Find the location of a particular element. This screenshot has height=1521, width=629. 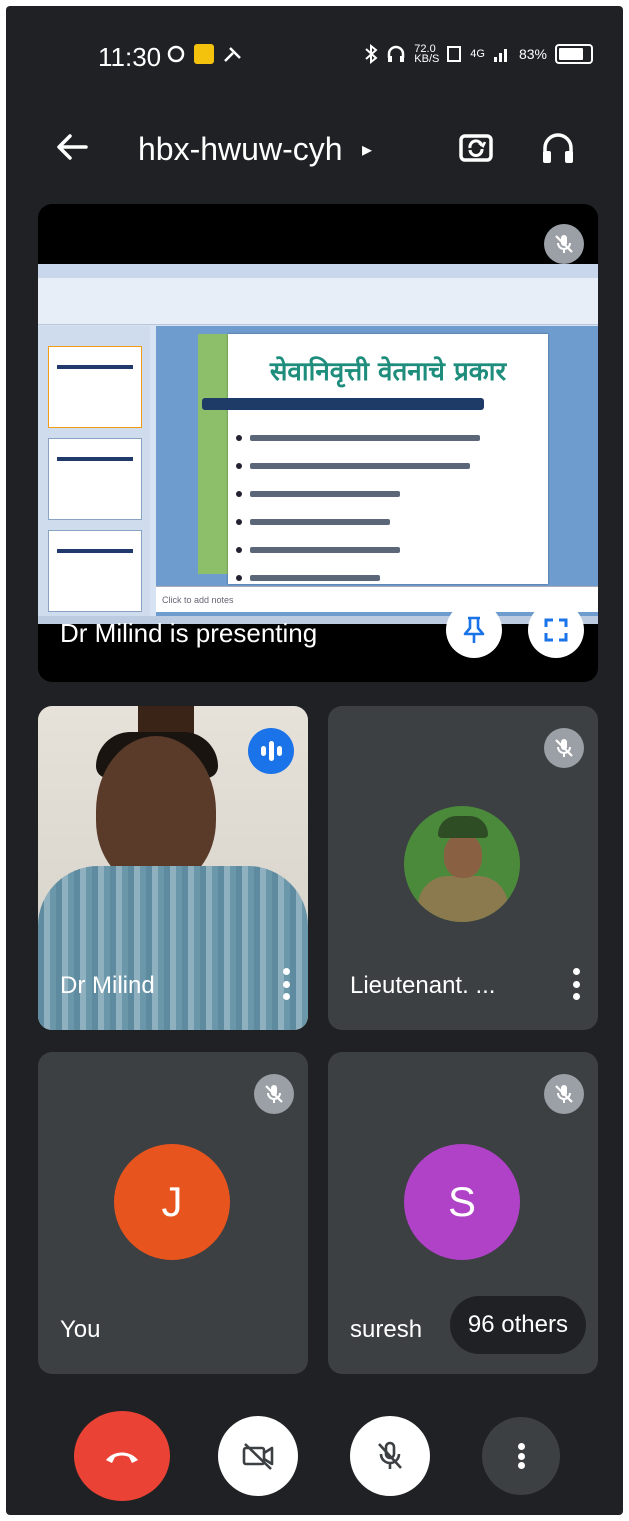

participant-tile: S suresh 96 others is located at coordinates (463, 1213).